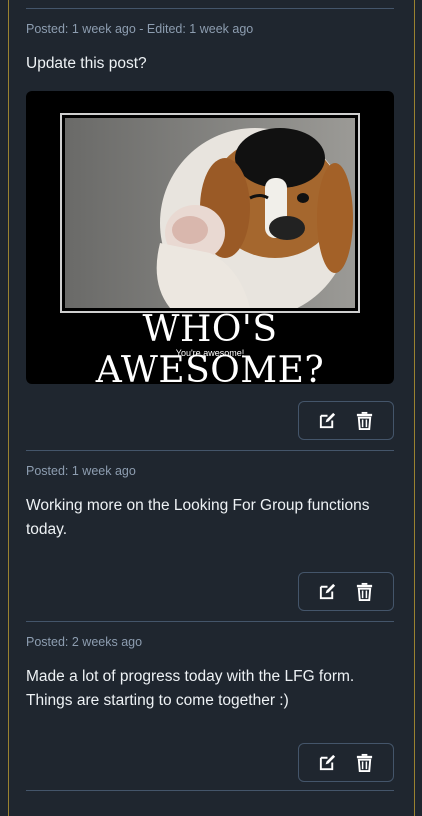 This screenshot has width=422, height=816. What do you see at coordinates (140, 29) in the screenshot?
I see `post-meta: Posted: 1 week ago - Edited: 1 week ago` at bounding box center [140, 29].